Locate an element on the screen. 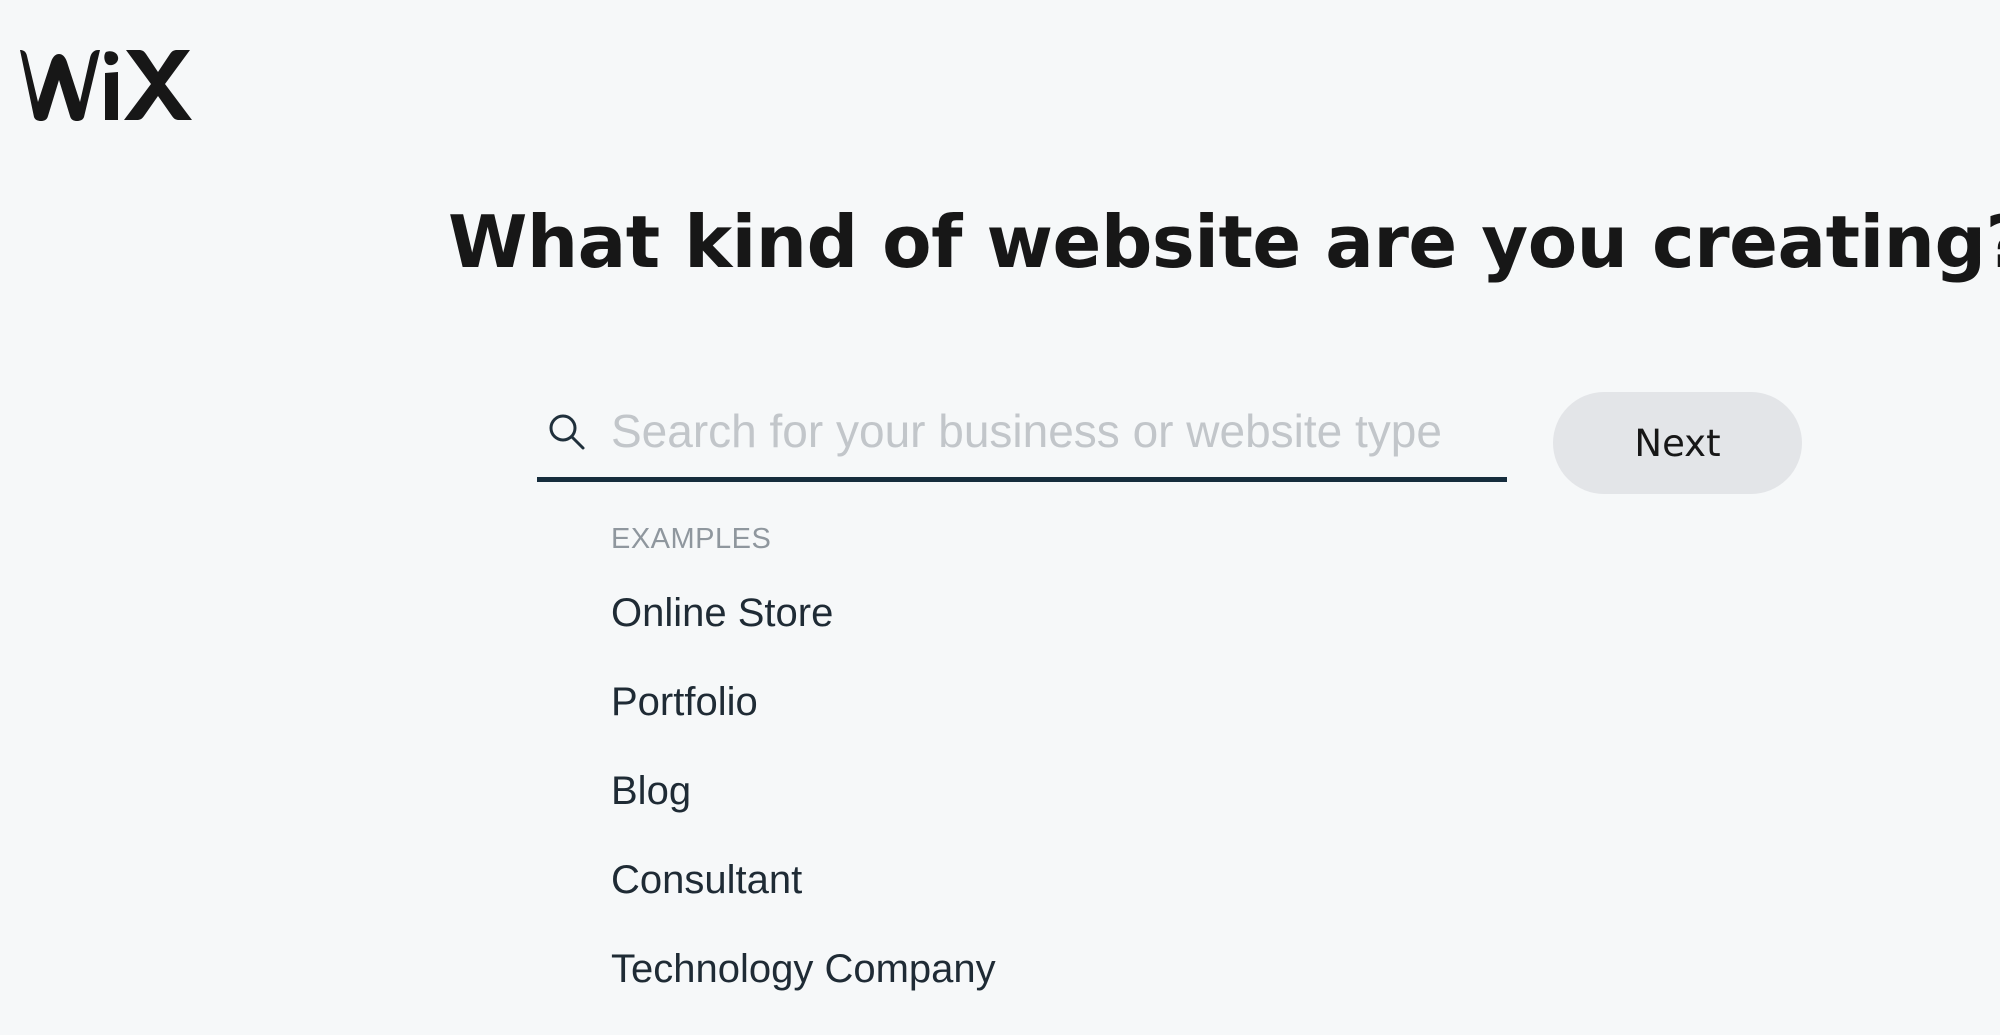 Image resolution: width=2000 pixels, height=1035 pixels. search-field is located at coordinates (1022, 436).